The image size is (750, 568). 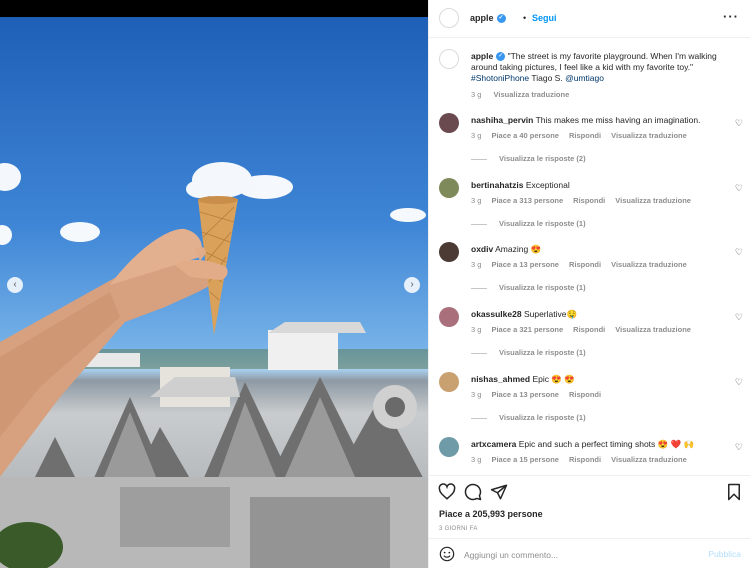 What do you see at coordinates (544, 18) in the screenshot?
I see `follow-button: Segui` at bounding box center [544, 18].